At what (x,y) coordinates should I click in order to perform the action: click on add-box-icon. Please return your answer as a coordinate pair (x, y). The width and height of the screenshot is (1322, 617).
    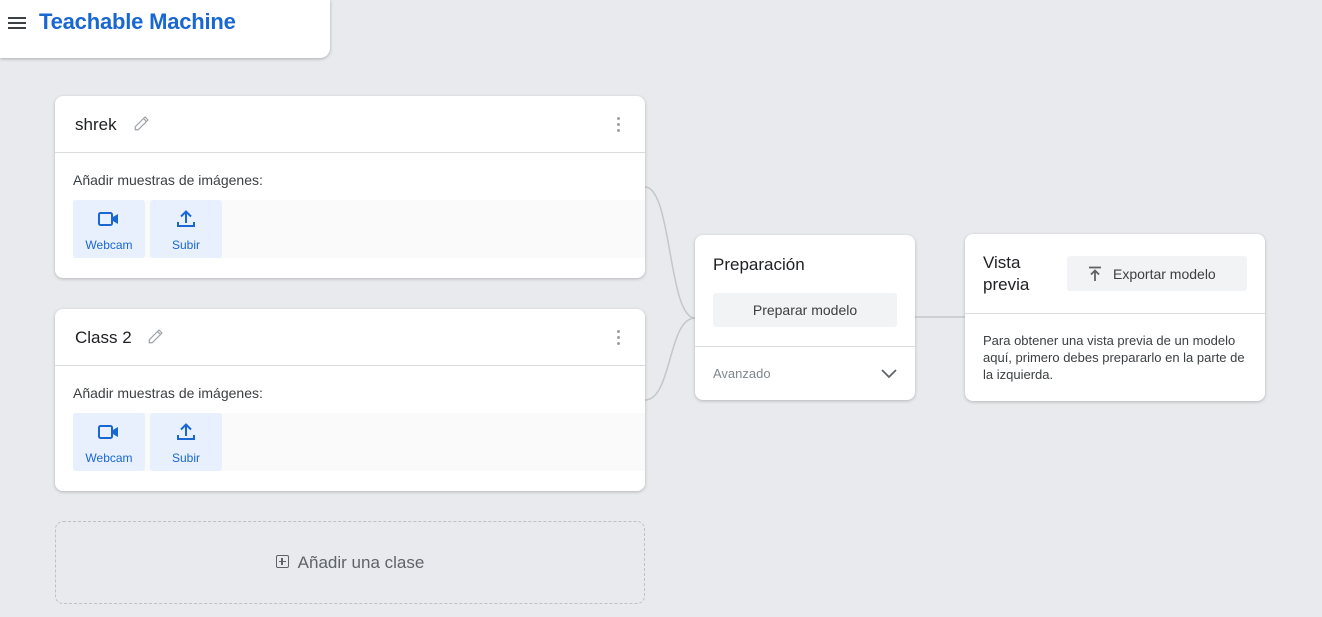
    Looking at the image, I should click on (282, 561).